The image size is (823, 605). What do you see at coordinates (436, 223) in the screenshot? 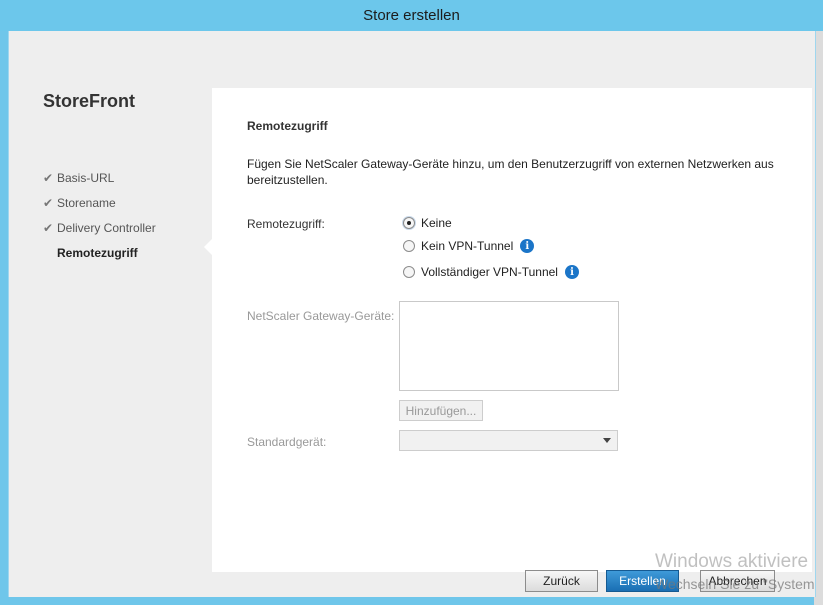
I see `radio-label: Keine` at bounding box center [436, 223].